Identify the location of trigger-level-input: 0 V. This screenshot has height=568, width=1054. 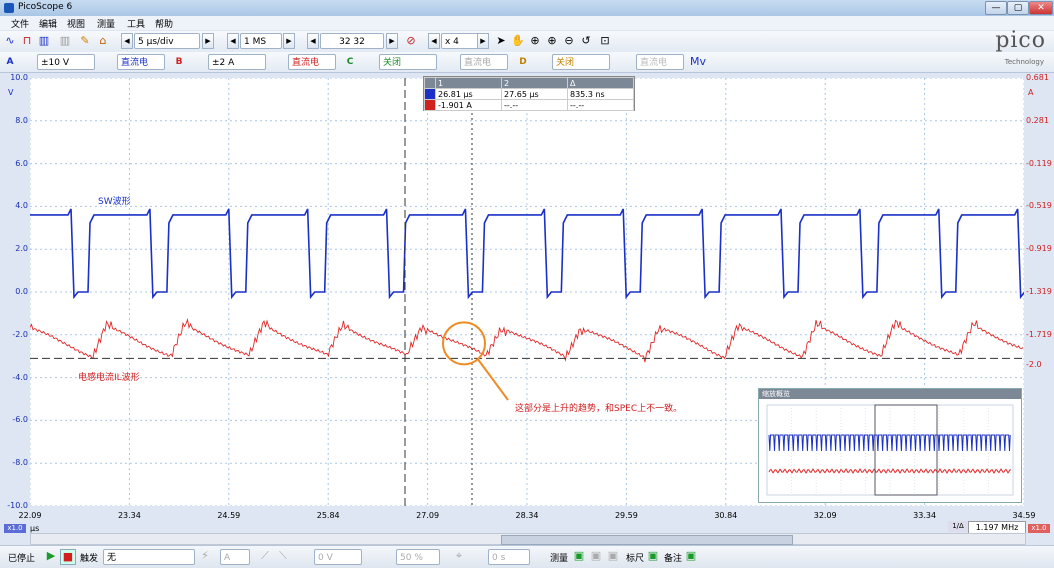
(338, 557).